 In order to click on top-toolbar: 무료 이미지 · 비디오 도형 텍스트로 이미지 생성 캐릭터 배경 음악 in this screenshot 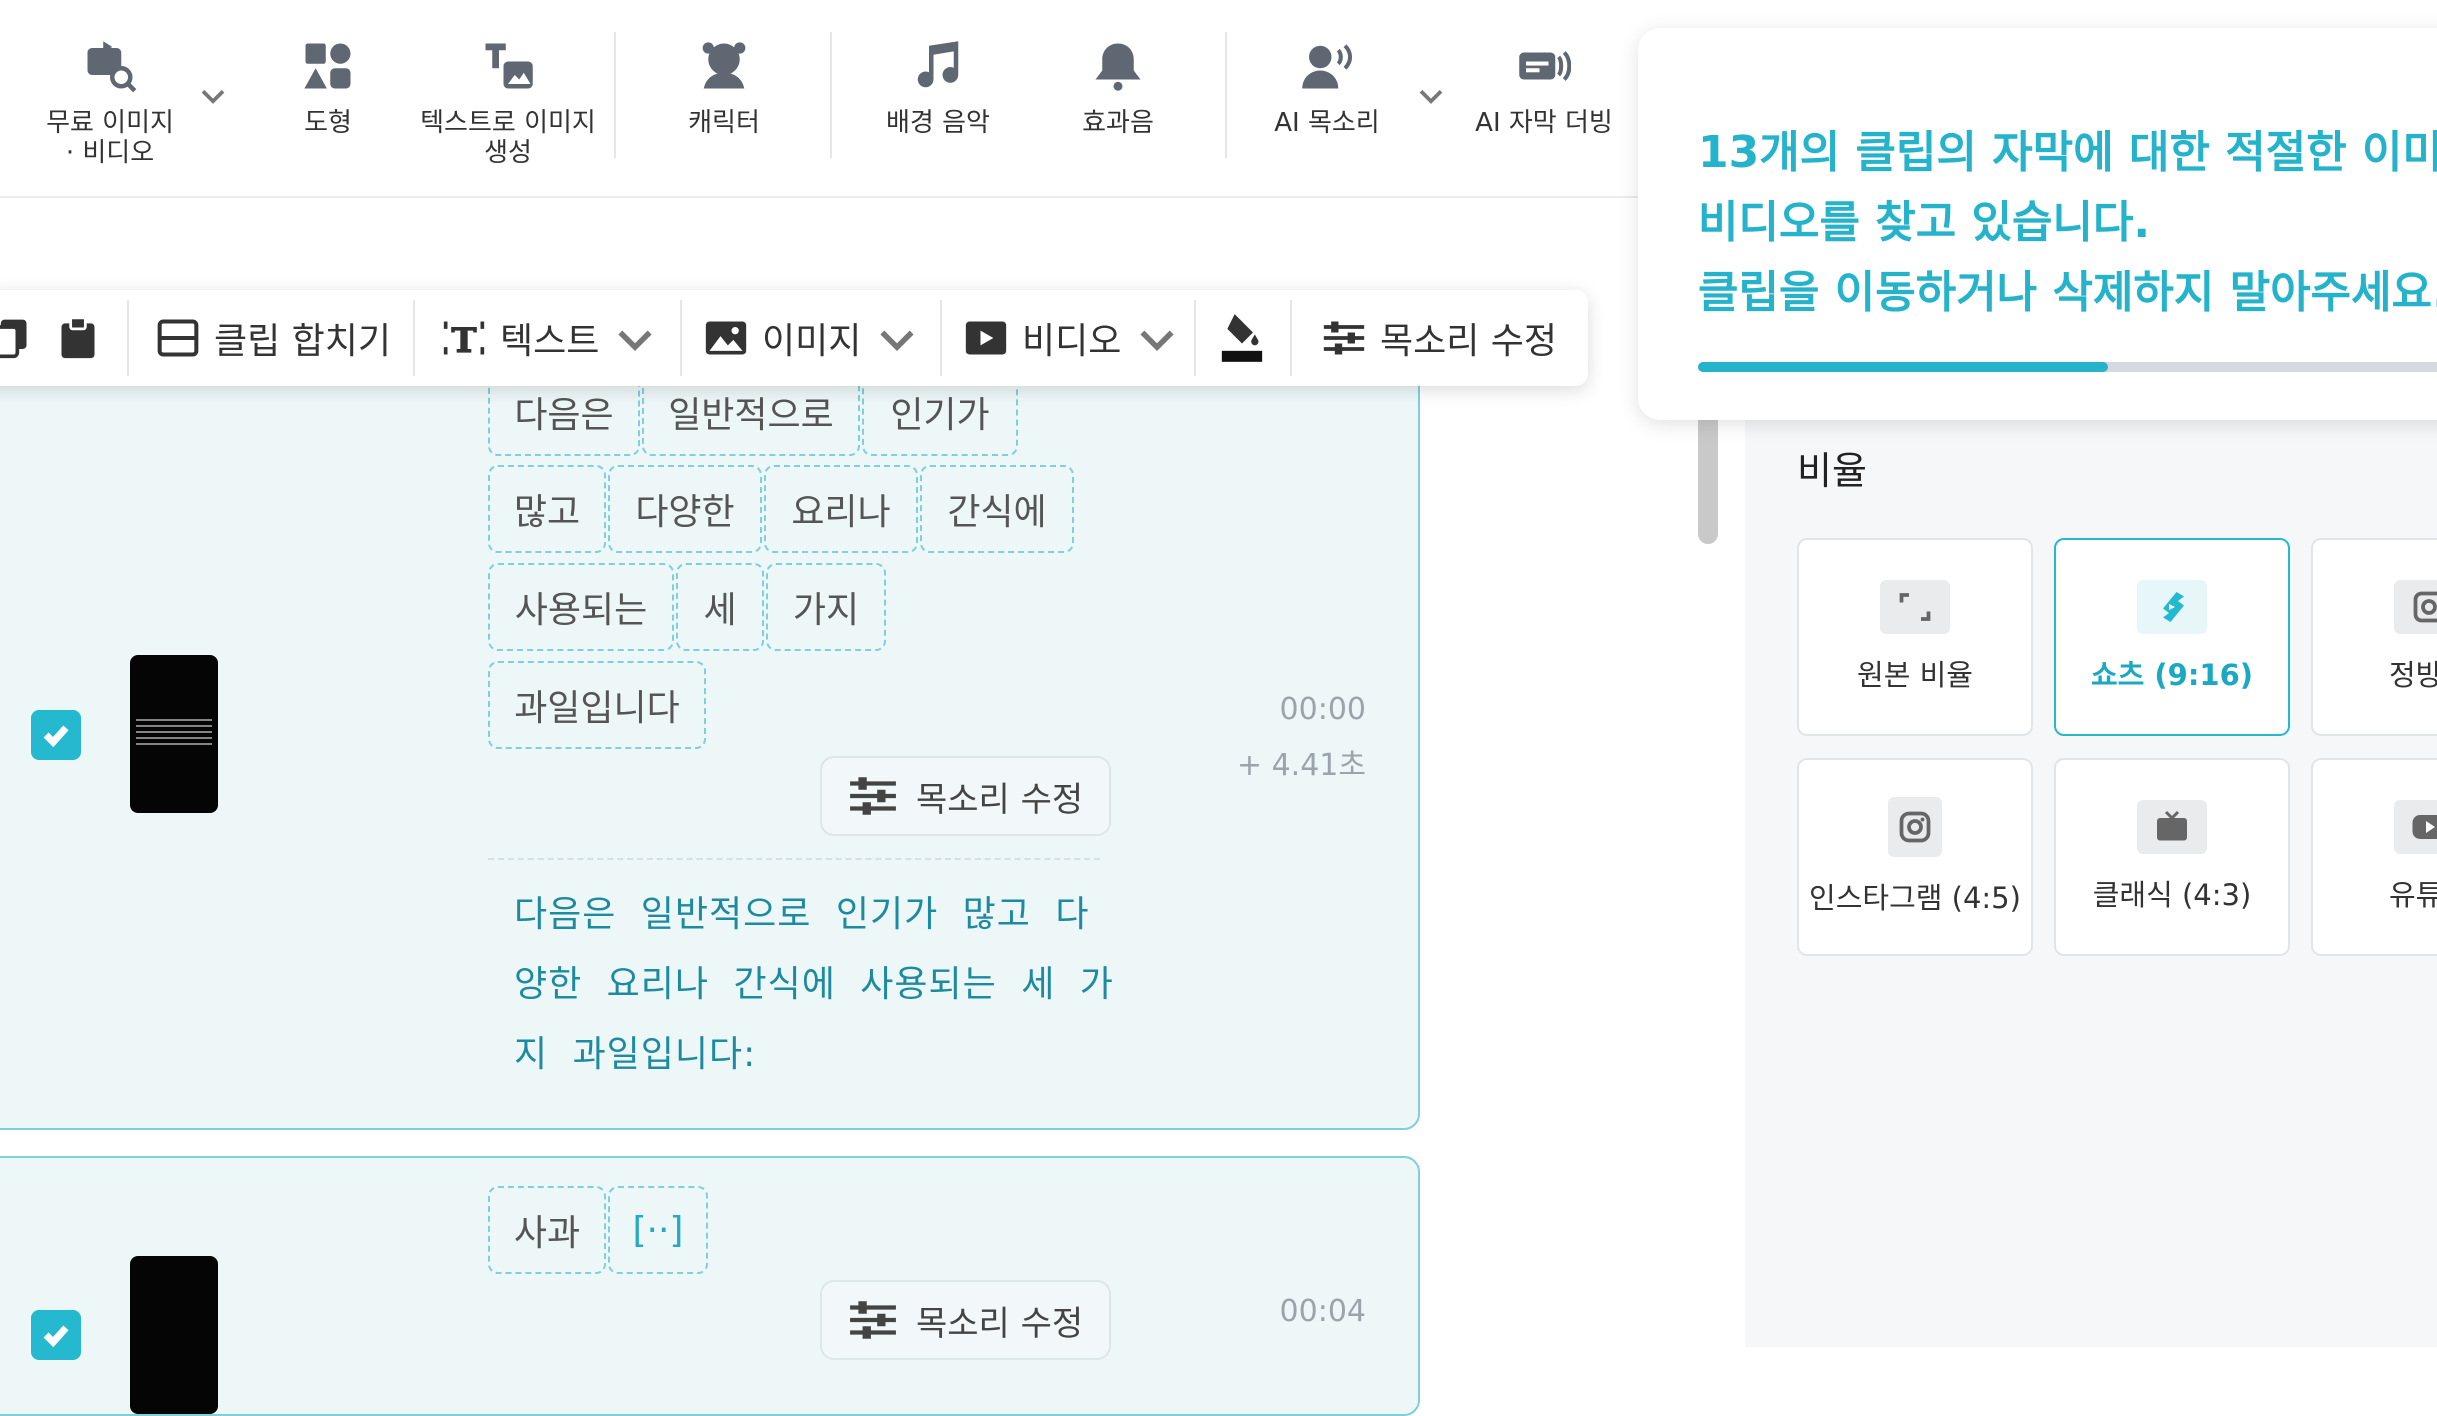, I will do `click(840, 99)`.